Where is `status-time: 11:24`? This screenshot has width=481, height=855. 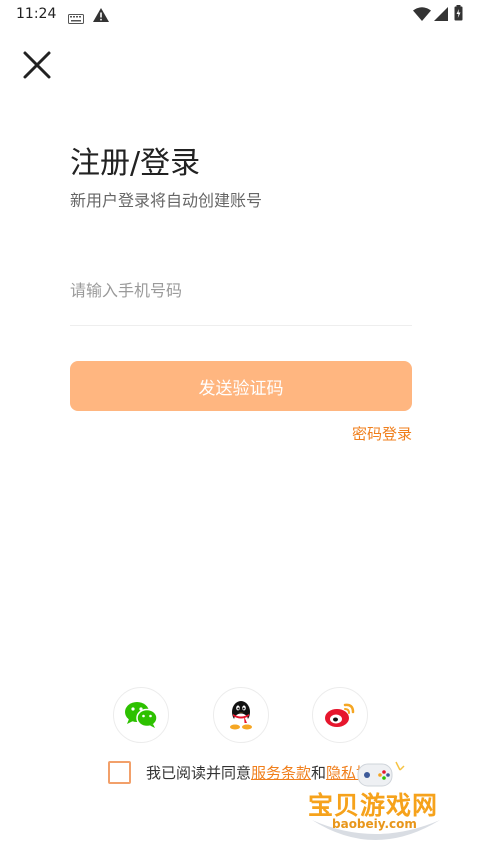 status-time: 11:24 is located at coordinates (36, 14).